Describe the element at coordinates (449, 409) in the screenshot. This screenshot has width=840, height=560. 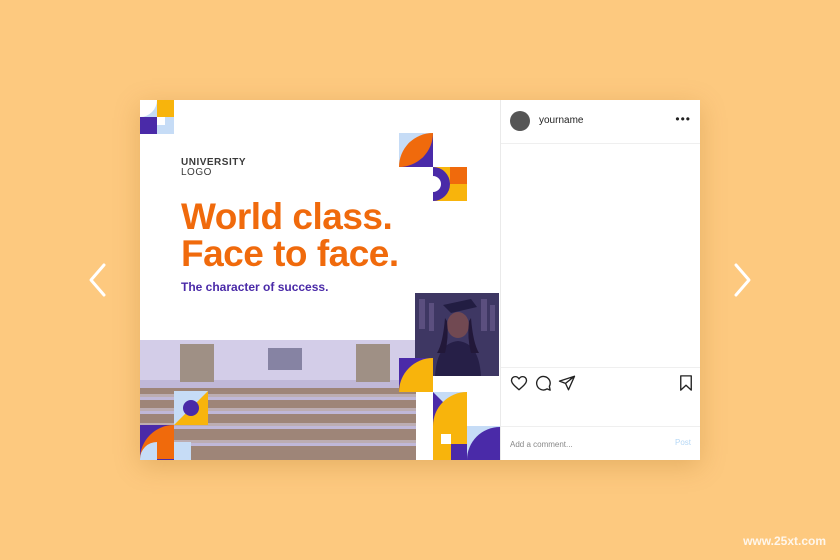
I see `geometric-pattern-bottom-right` at that location.